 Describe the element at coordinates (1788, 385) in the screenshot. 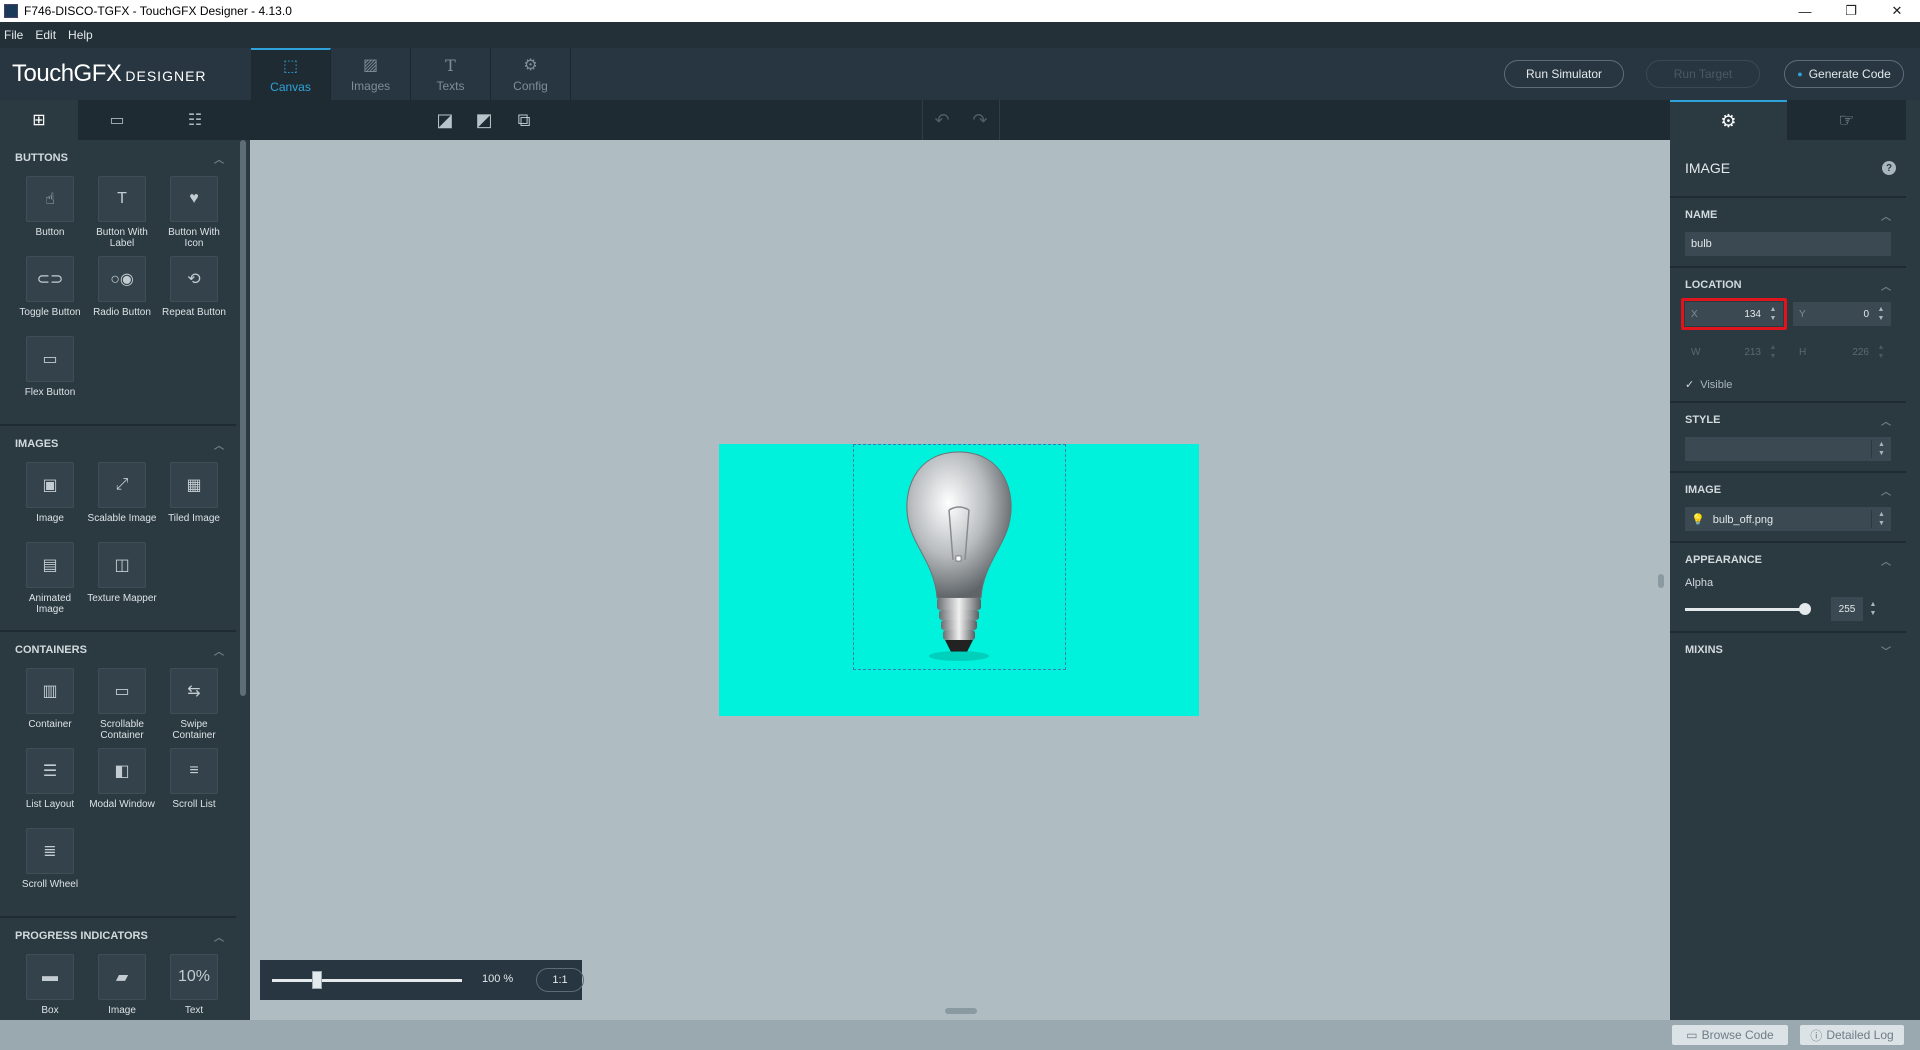

I see `visible-checkbox: ✓ Visible` at that location.